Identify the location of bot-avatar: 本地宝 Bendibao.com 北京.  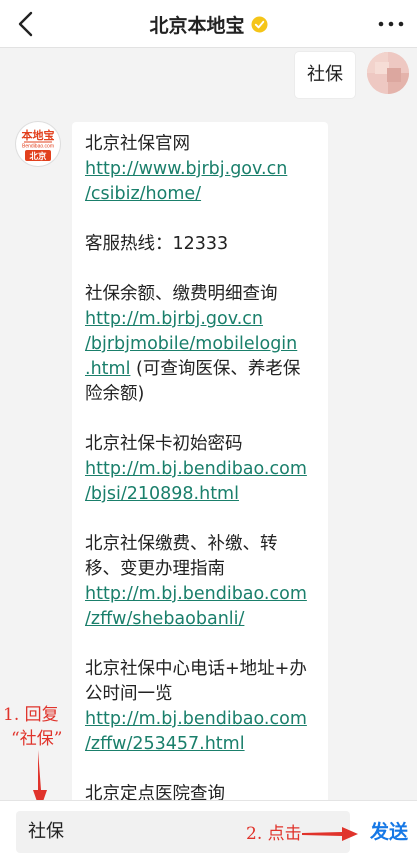
(38, 144).